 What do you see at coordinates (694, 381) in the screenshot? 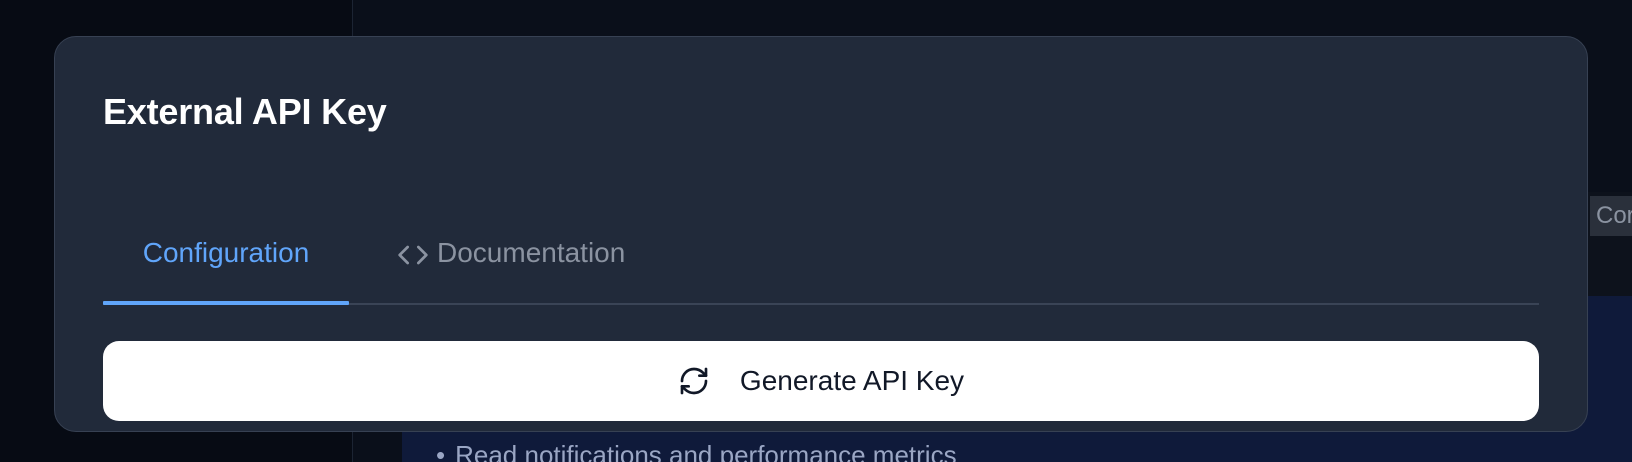
I see `refresh-icon` at bounding box center [694, 381].